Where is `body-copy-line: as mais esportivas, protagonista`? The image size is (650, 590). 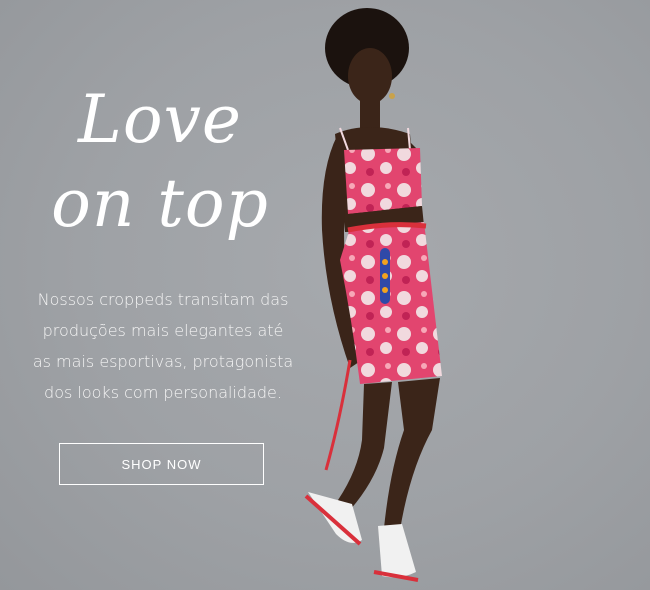 body-copy-line: as mais esportivas, protagonista is located at coordinates (163, 361).